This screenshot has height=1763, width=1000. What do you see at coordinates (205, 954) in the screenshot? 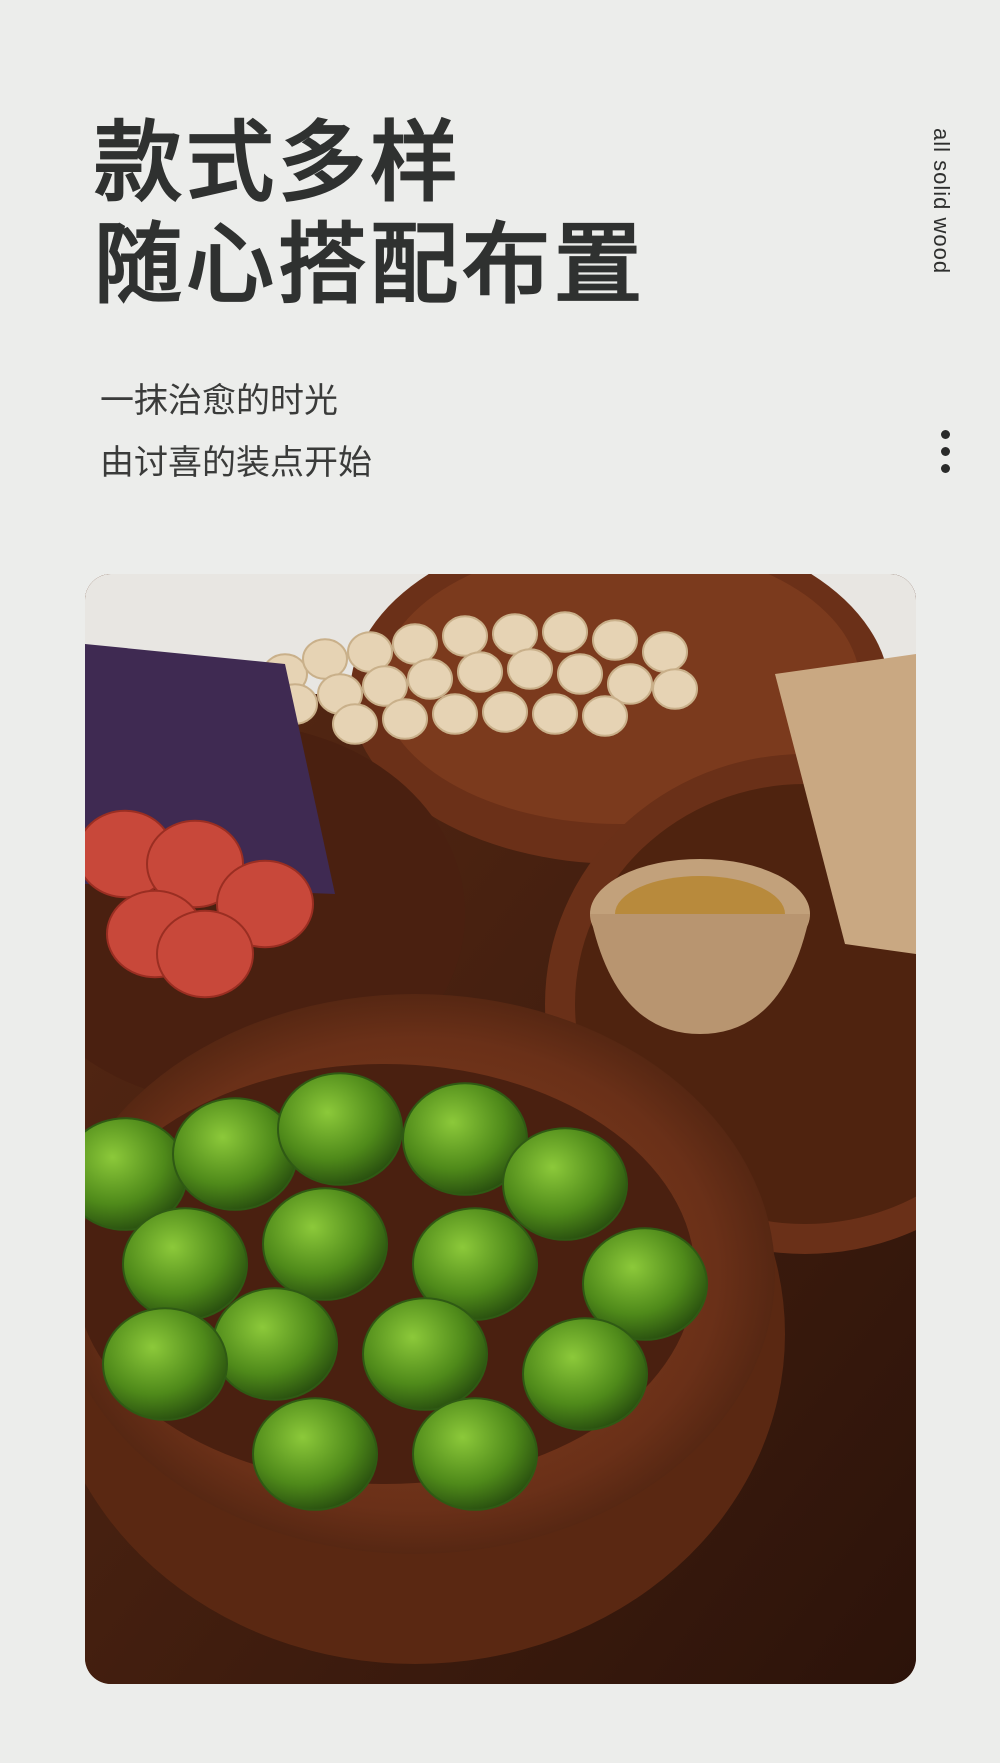
I see `dried-persimmon` at bounding box center [205, 954].